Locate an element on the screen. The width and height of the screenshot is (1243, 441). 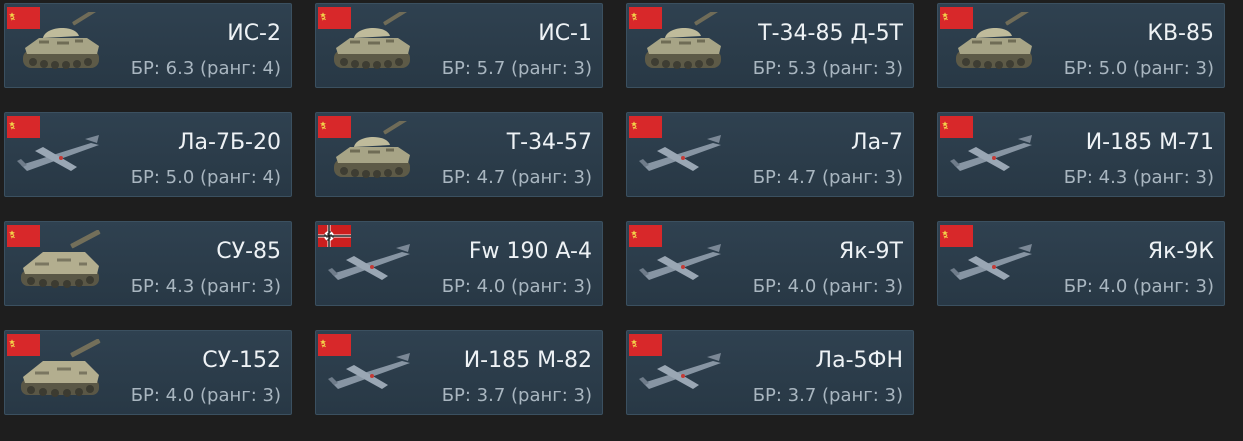
vehicle-card: ИС-2 БР: 6.3 (ранг: 4) is located at coordinates (148, 45).